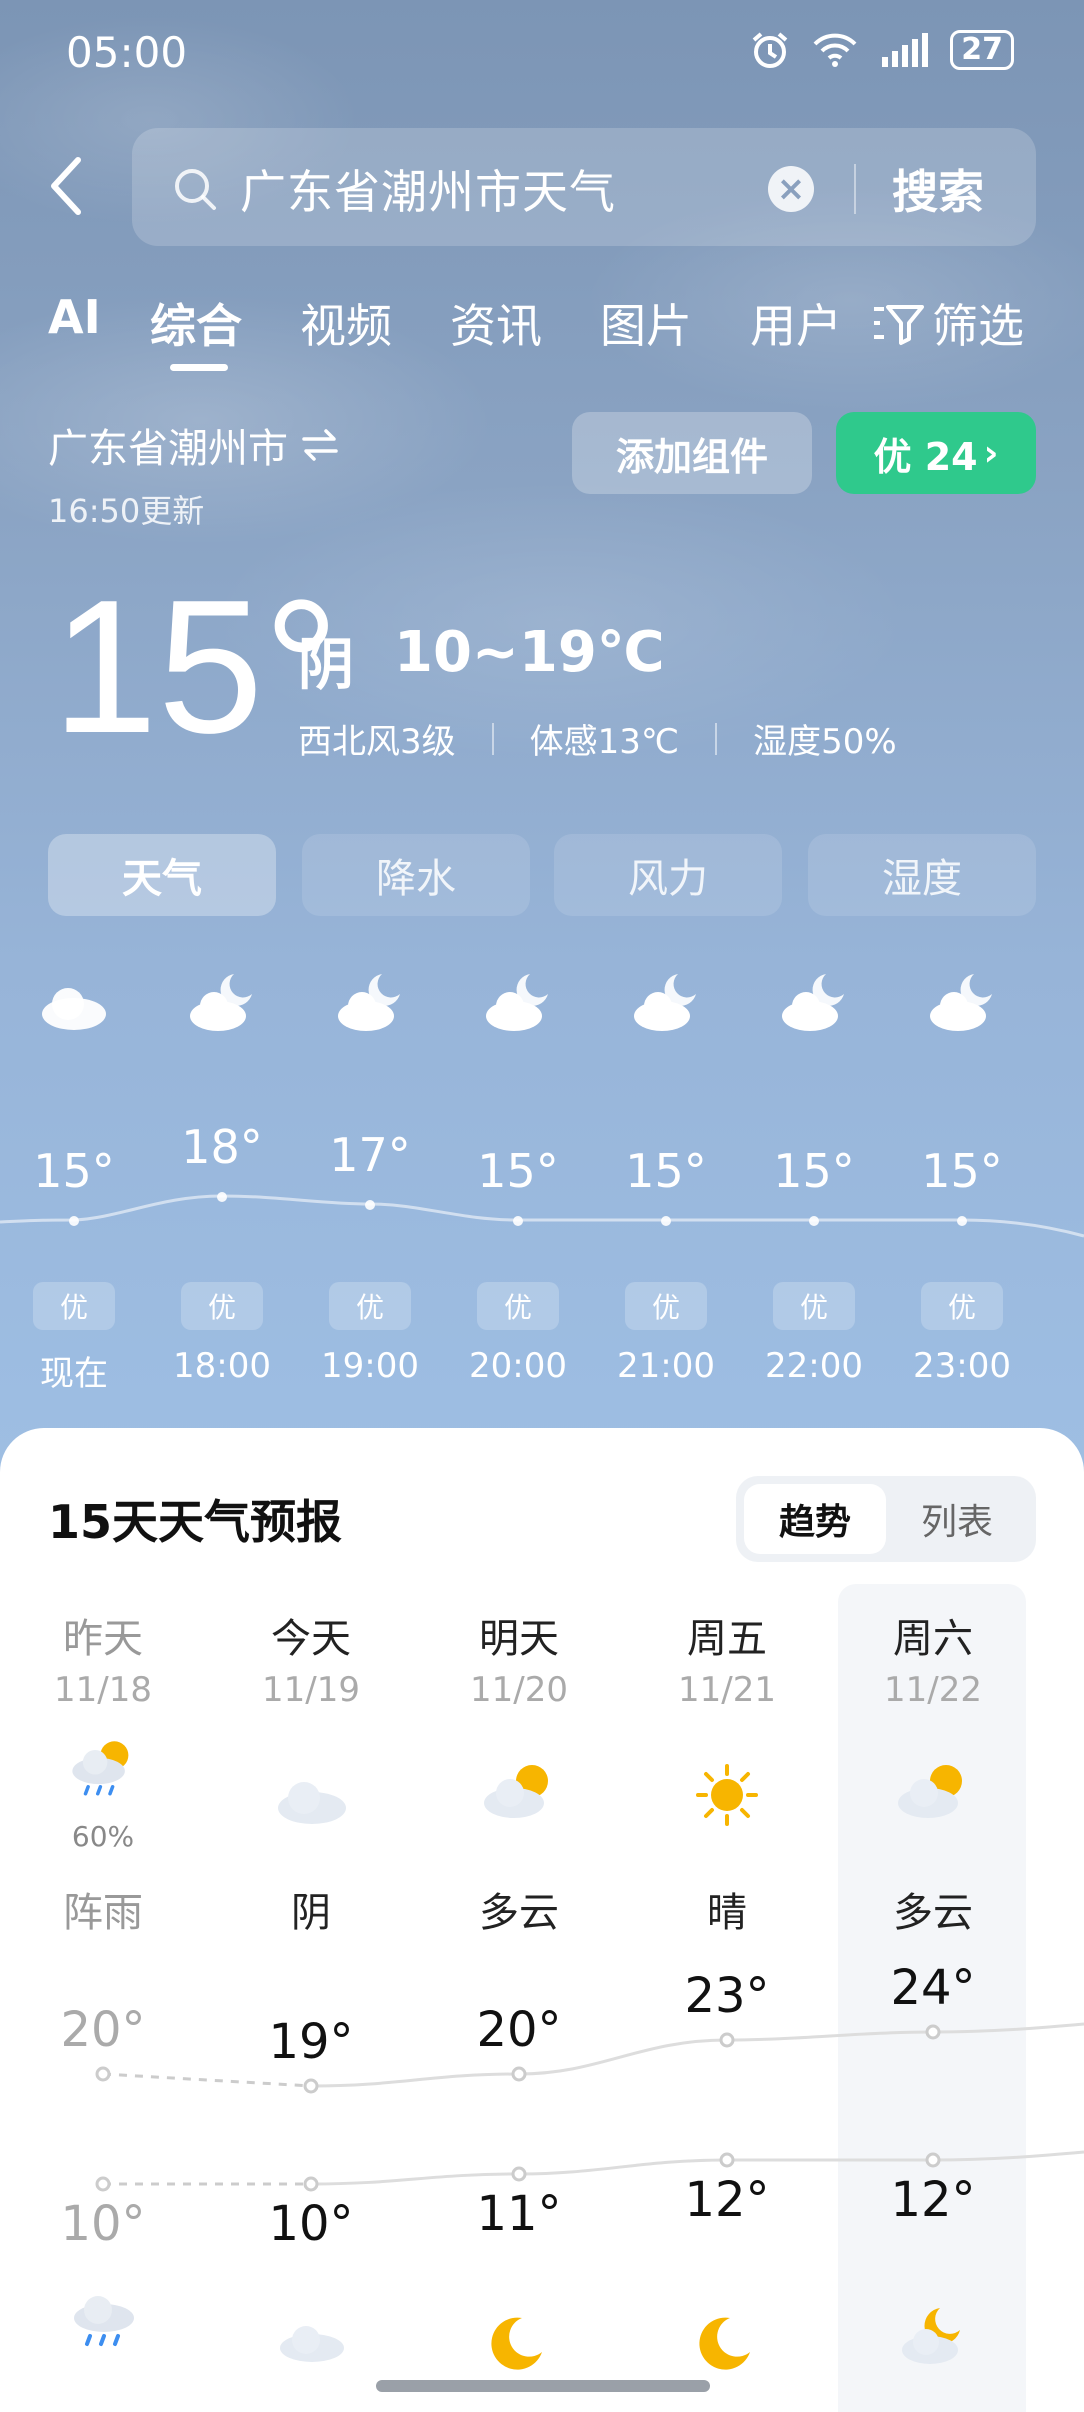 The image size is (1084, 2412). Describe the element at coordinates (162, 875) in the screenshot. I see `segment-weather: 天气` at that location.